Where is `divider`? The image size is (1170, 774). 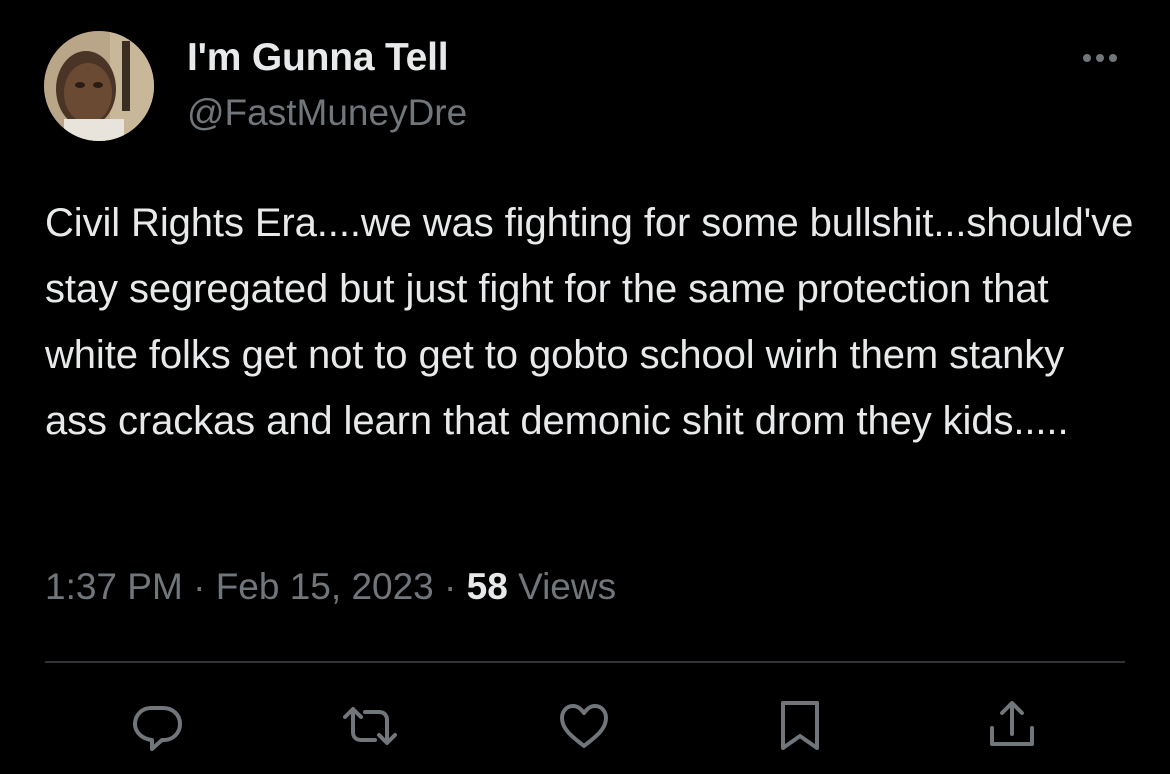
divider is located at coordinates (585, 662).